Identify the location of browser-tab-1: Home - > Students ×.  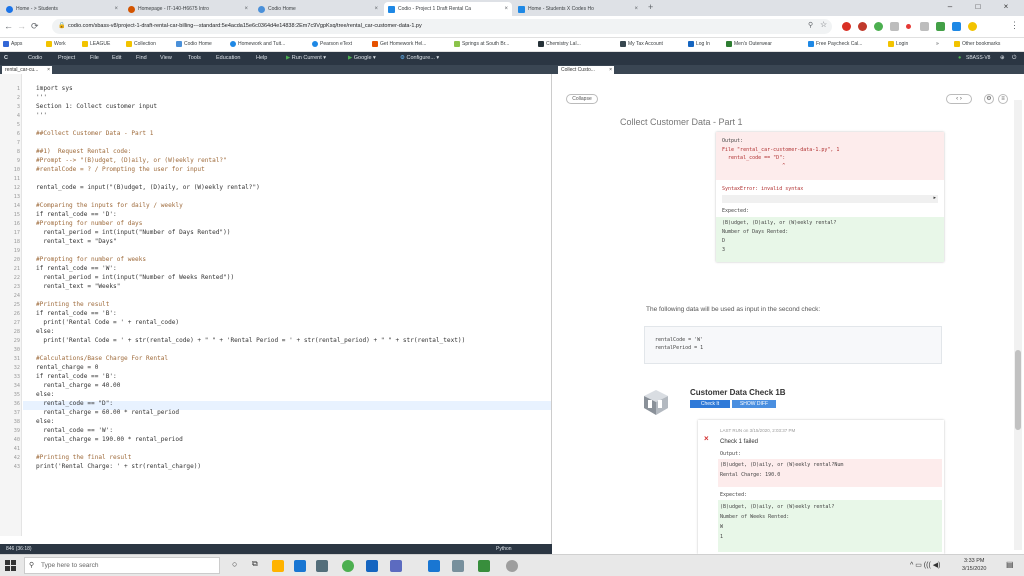
(62, 9).